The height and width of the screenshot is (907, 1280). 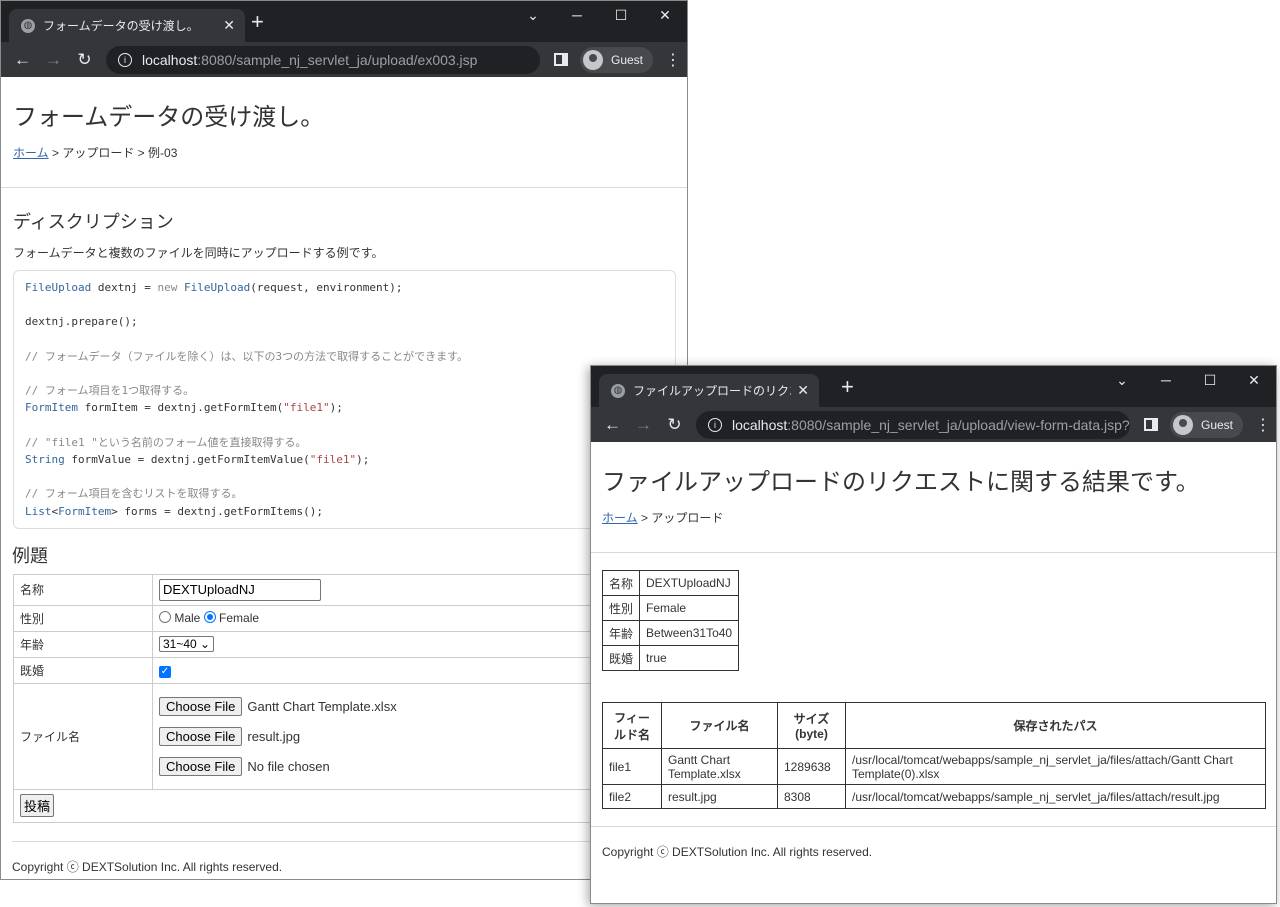 What do you see at coordinates (350, 644) in the screenshot?
I see `form-row-age: 年齢 31~40 ⌄` at bounding box center [350, 644].